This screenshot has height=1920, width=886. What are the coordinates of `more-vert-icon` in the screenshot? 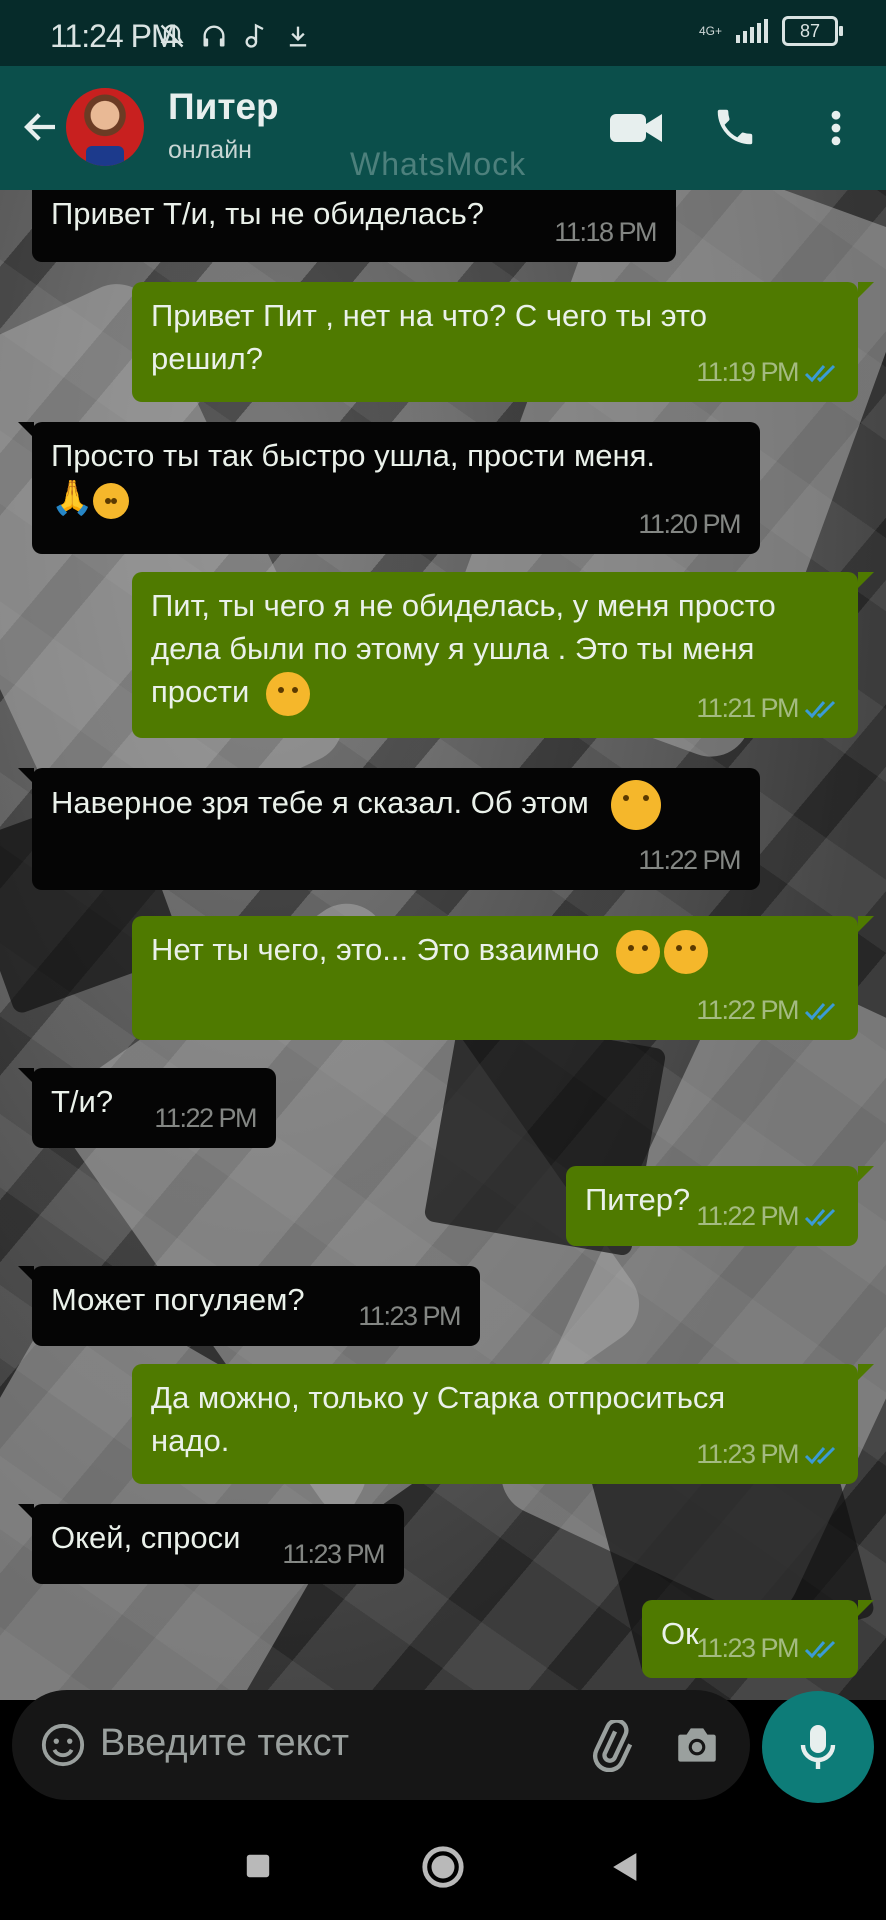 It's located at (836, 128).